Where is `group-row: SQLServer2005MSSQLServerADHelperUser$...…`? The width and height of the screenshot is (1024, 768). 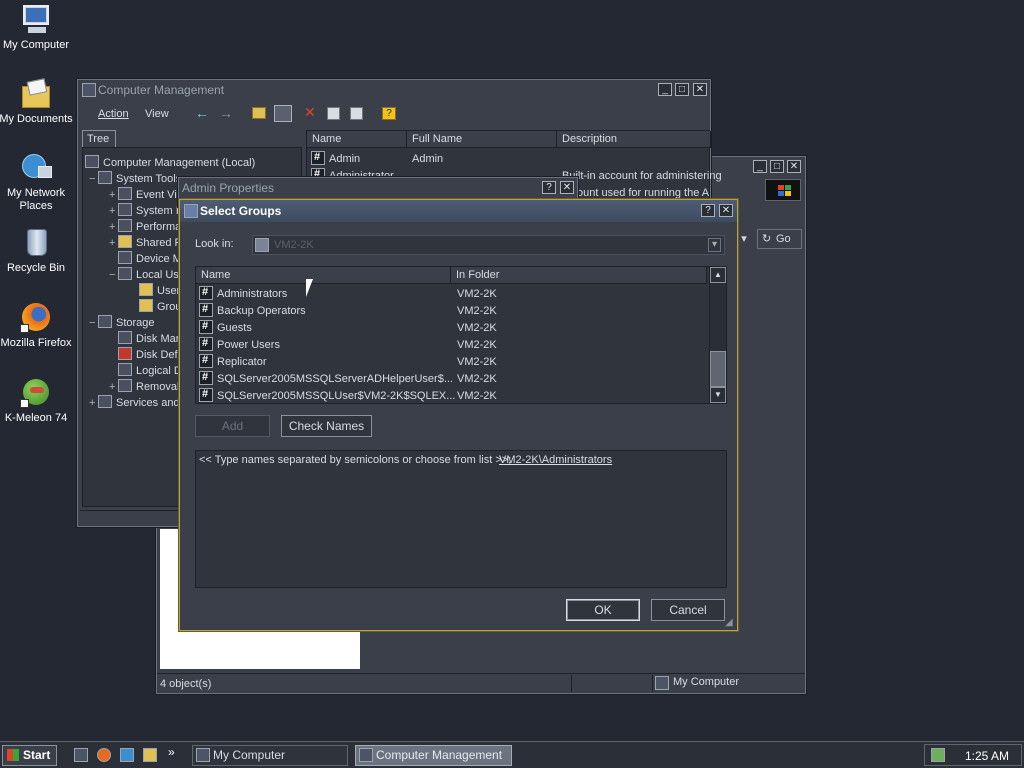
group-row: SQLServer2005MSSQLServerADHelperUser$...… is located at coordinates (453, 378).